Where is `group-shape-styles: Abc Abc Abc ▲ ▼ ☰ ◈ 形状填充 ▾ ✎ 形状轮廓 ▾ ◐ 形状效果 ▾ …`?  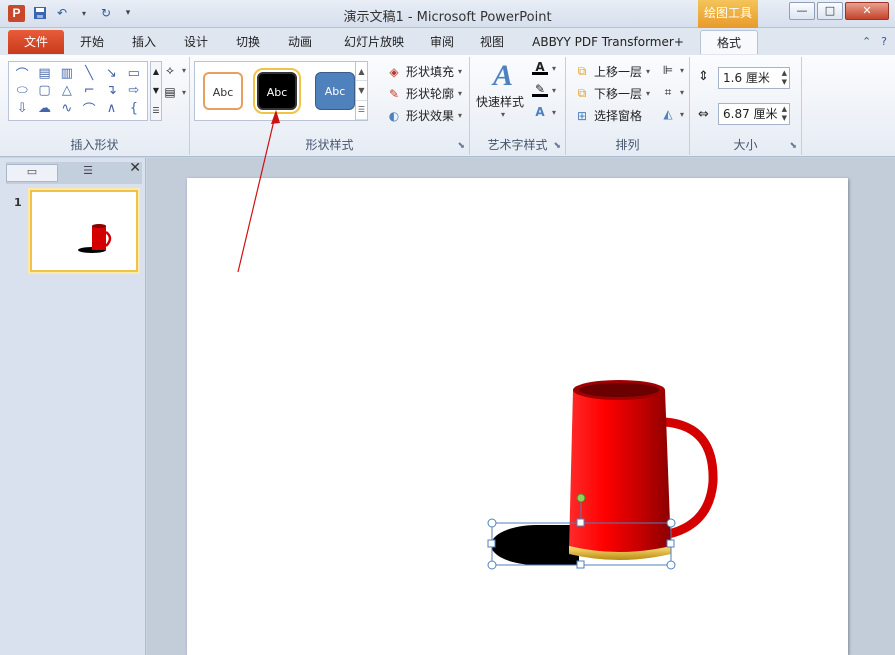
group-shape-styles: Abc Abc Abc ▲ ▼ ☰ ◈ 形状填充 ▾ ✎ 形状轮廓 ▾ ◐ 形状效果 ▾ … is located at coordinates (330, 106).